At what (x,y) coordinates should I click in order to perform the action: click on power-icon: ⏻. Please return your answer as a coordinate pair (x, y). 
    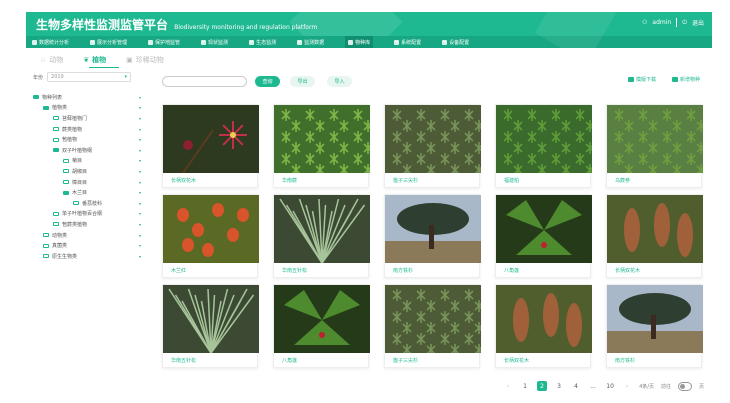
    Looking at the image, I should click on (684, 23).